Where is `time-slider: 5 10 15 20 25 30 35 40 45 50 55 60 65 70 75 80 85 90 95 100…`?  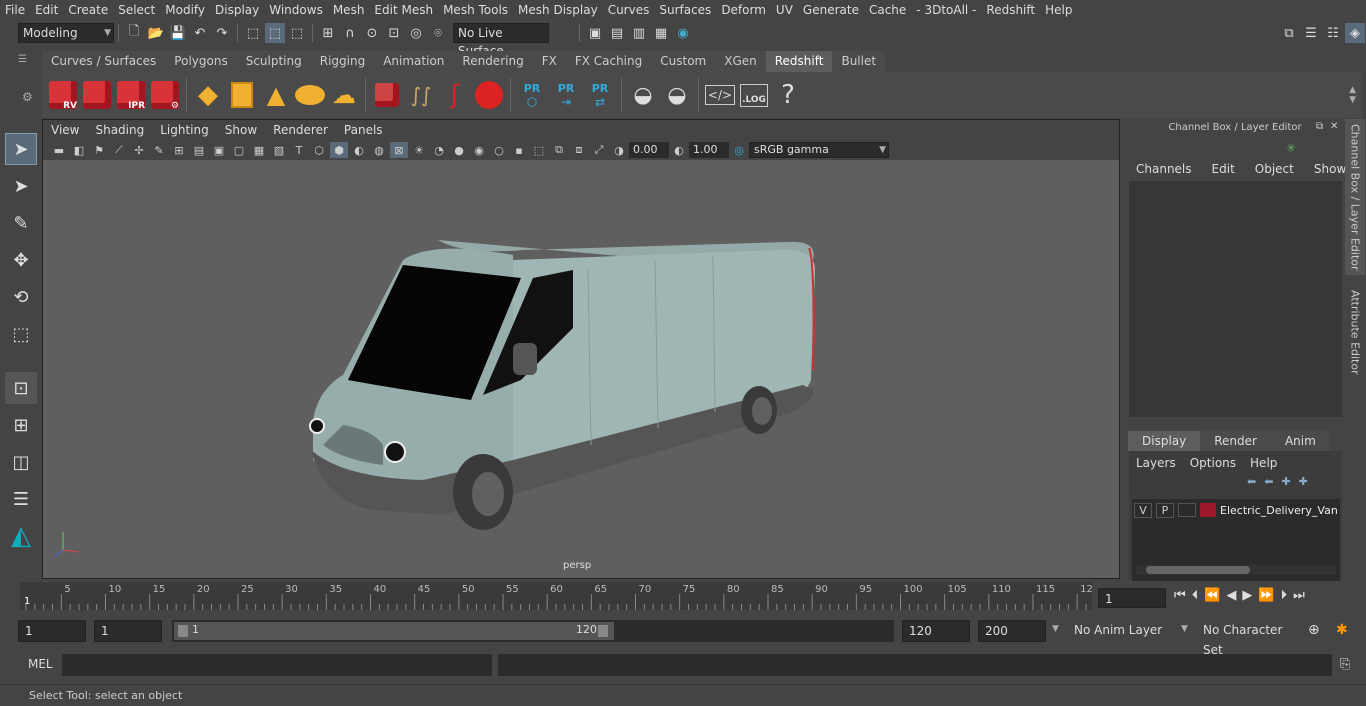
time-slider: 5 10 15 20 25 30 35 40 45 50 55 60 65 70 75 80 85 90 95 100… is located at coordinates (556, 596).